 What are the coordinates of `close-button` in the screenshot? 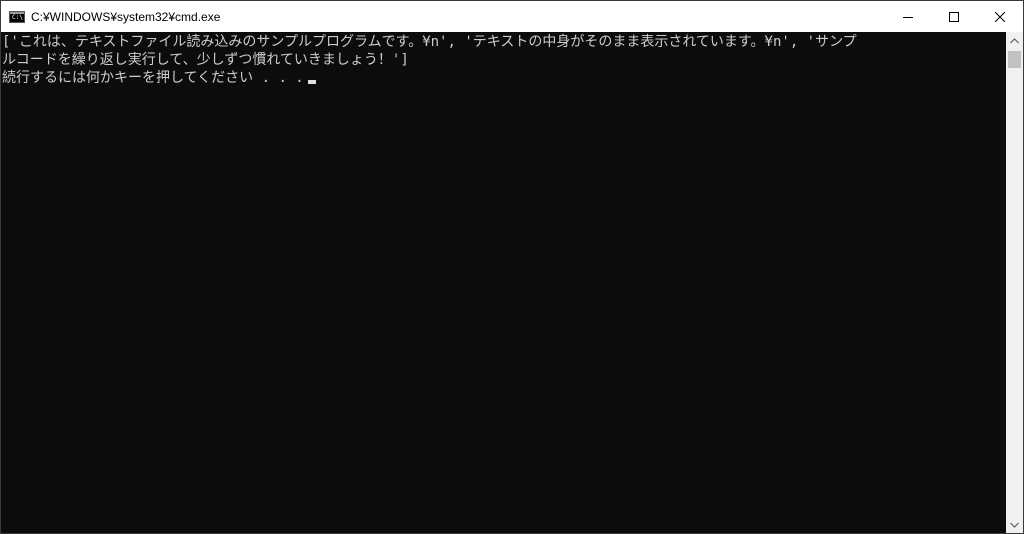 It's located at (1000, 16).